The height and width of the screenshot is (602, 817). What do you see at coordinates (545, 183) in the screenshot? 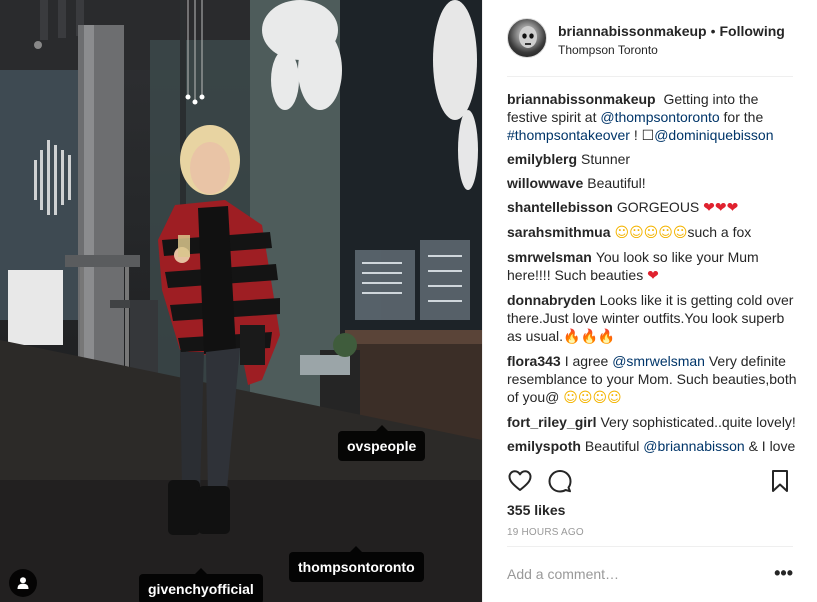
I see `comment-username: willowwave` at bounding box center [545, 183].